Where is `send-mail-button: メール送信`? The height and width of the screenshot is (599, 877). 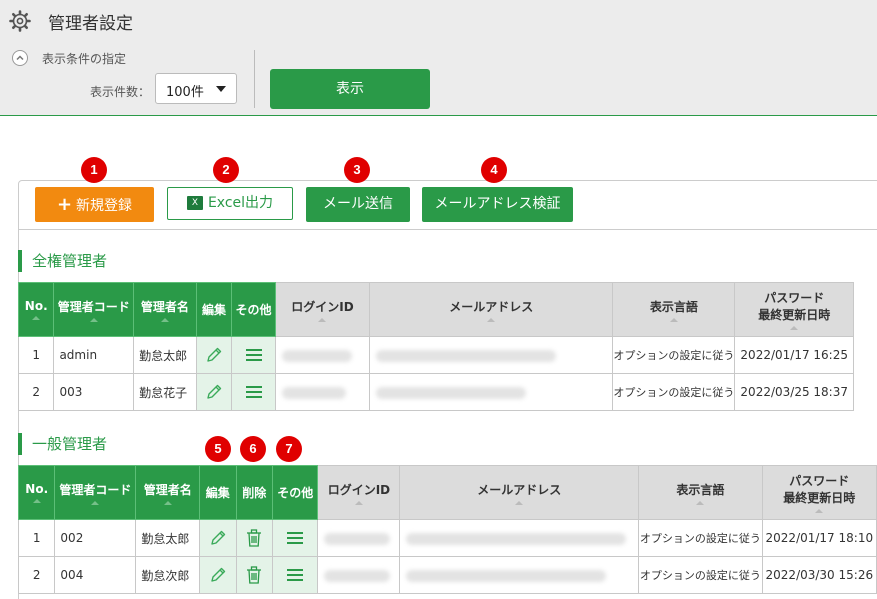 send-mail-button: メール送信 is located at coordinates (358, 204).